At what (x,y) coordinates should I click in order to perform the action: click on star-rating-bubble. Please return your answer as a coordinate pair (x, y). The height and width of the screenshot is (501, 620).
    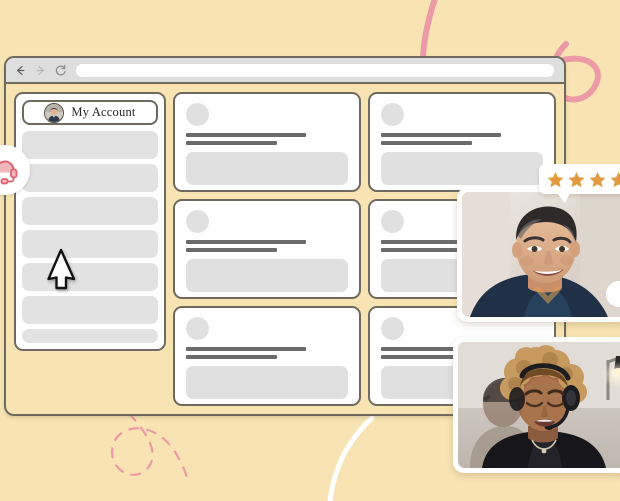
    Looking at the image, I should click on (579, 183).